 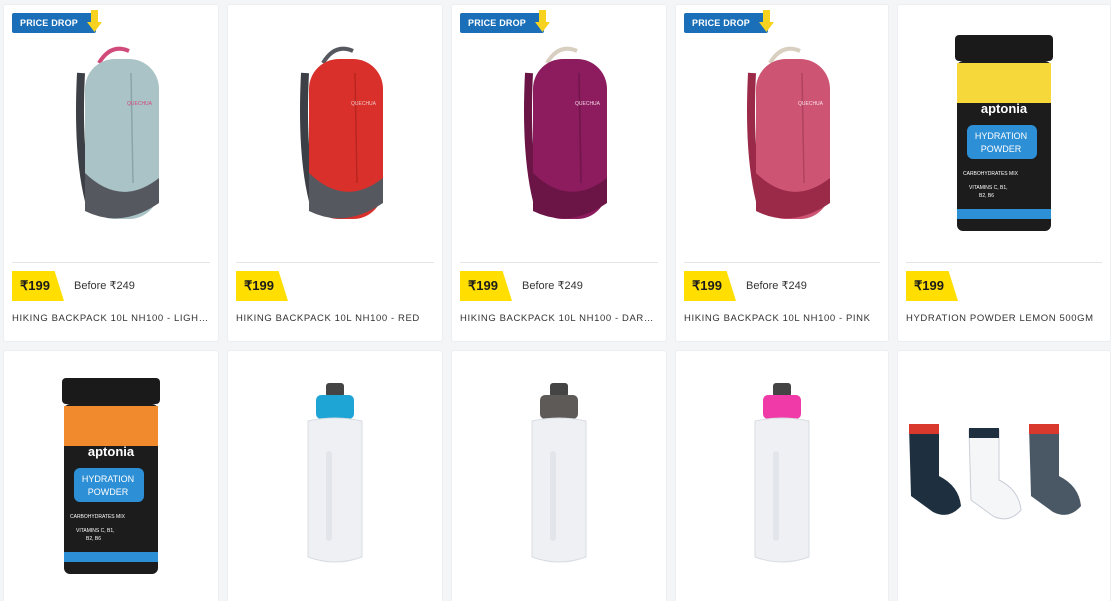 I want to click on product-image-socks, so click(x=1004, y=476).